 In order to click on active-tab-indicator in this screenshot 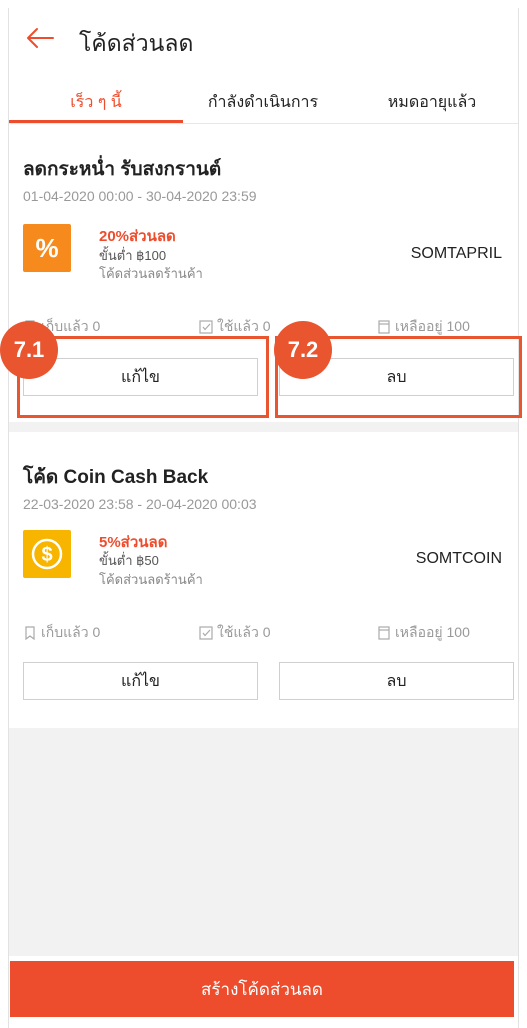, I will do `click(96, 121)`.